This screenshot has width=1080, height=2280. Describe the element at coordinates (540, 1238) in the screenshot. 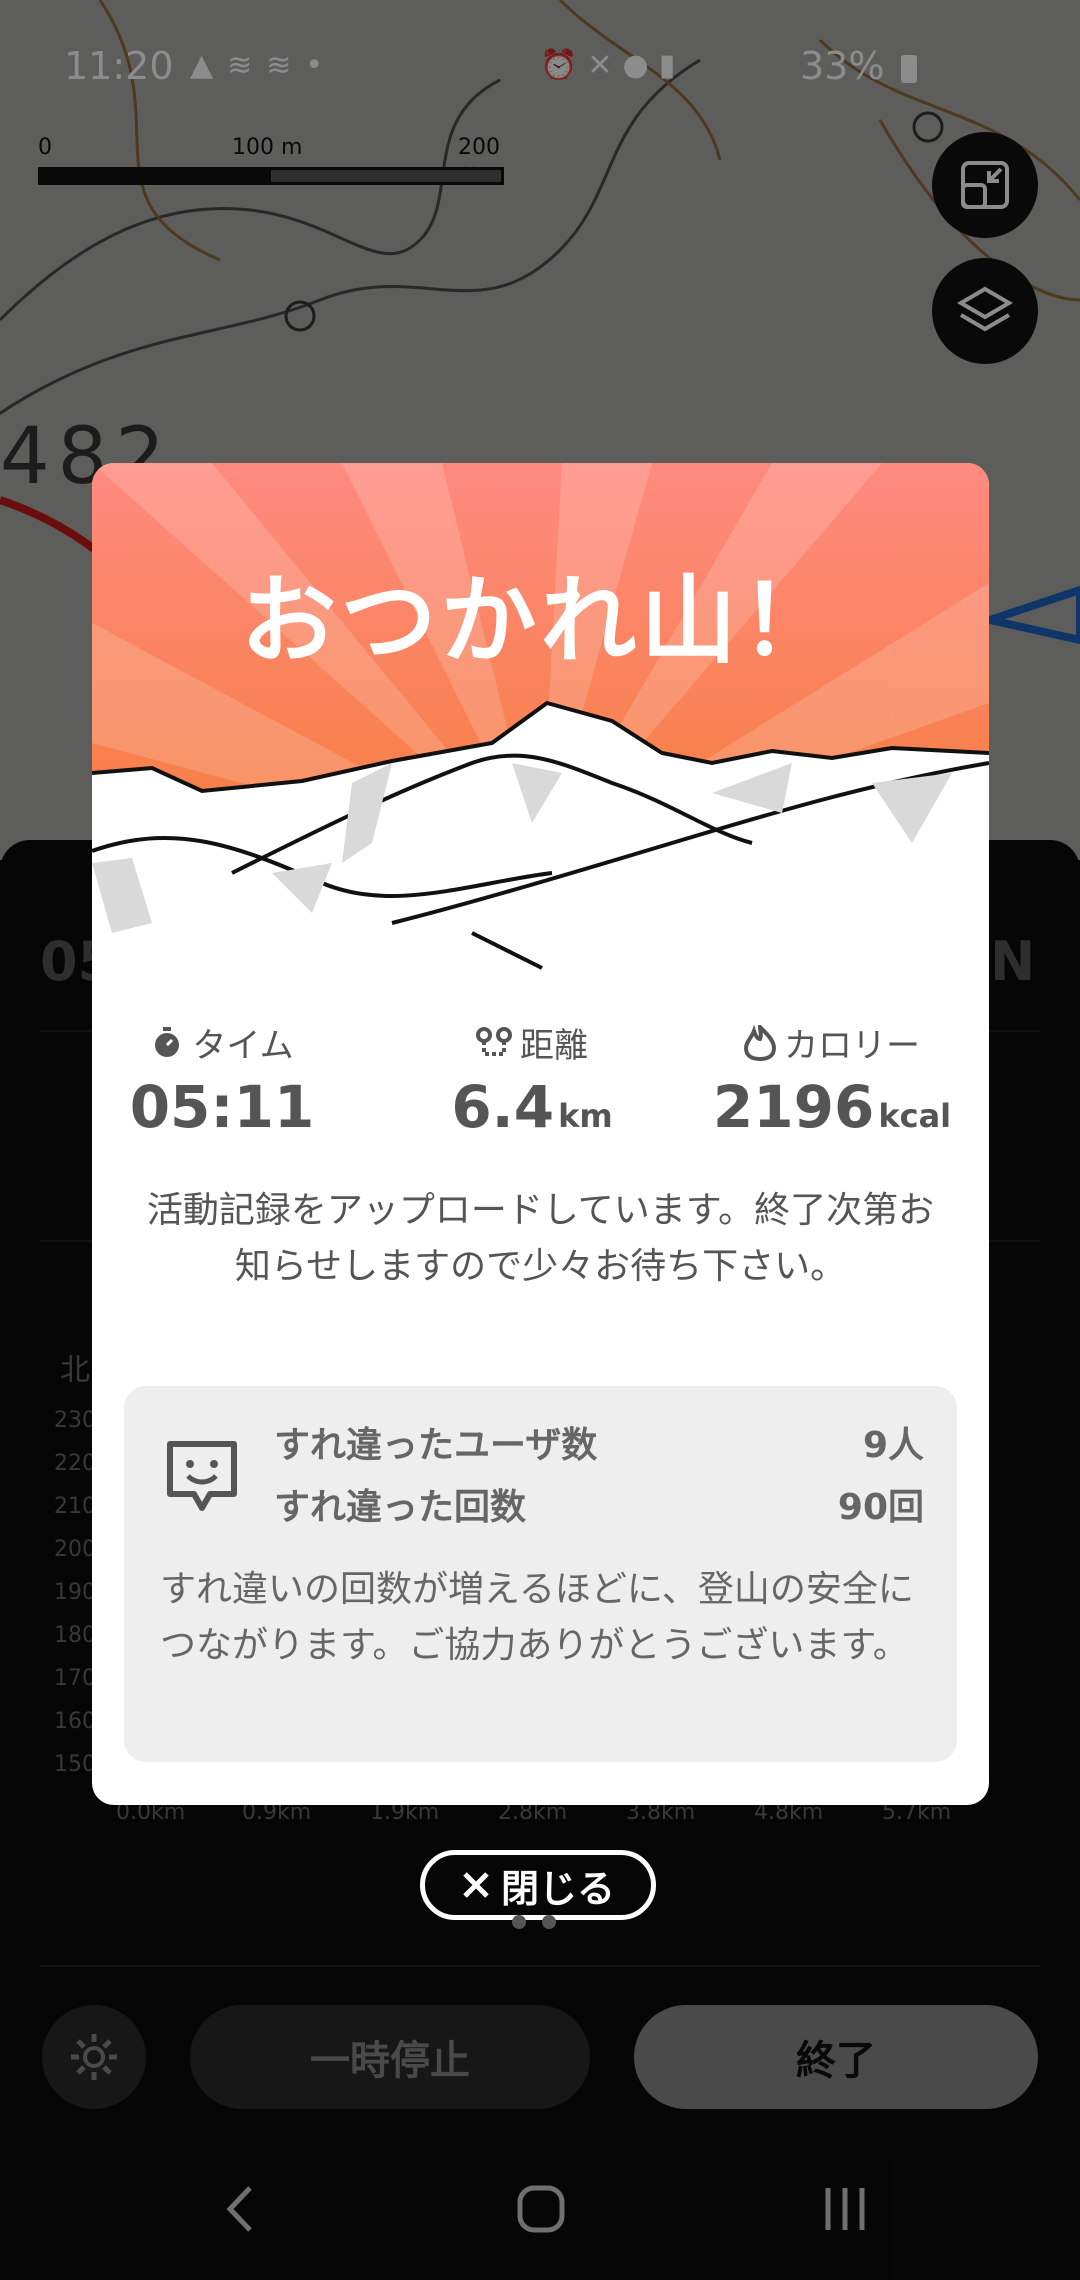

I see `upload-message: 活動記録をアップロードしています。終了次第お知らせしますので少々お待ち下さい。` at that location.